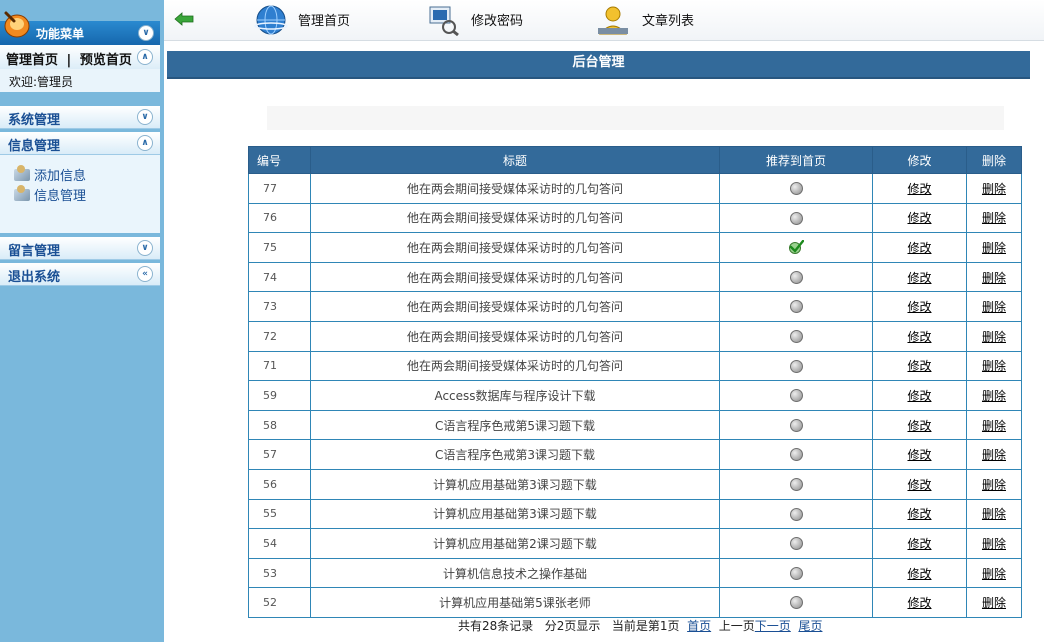  I want to click on pager-last-link: 尾页, so click(810, 626).